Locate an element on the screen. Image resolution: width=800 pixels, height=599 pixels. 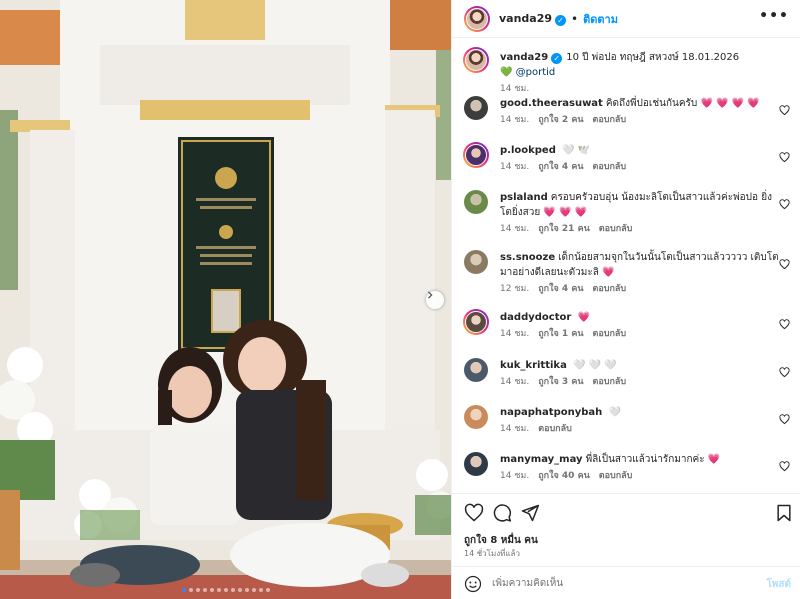
more-options-icon: ••• is located at coordinates (774, 16).